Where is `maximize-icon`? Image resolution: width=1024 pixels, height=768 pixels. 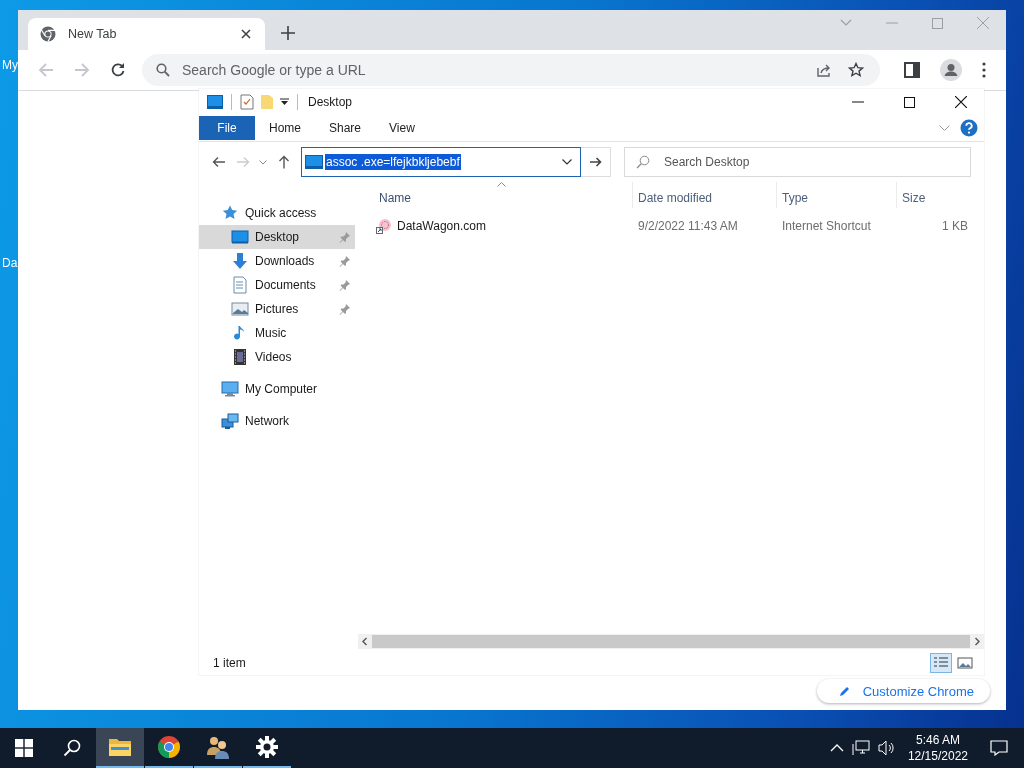
maximize-icon is located at coordinates (909, 102).